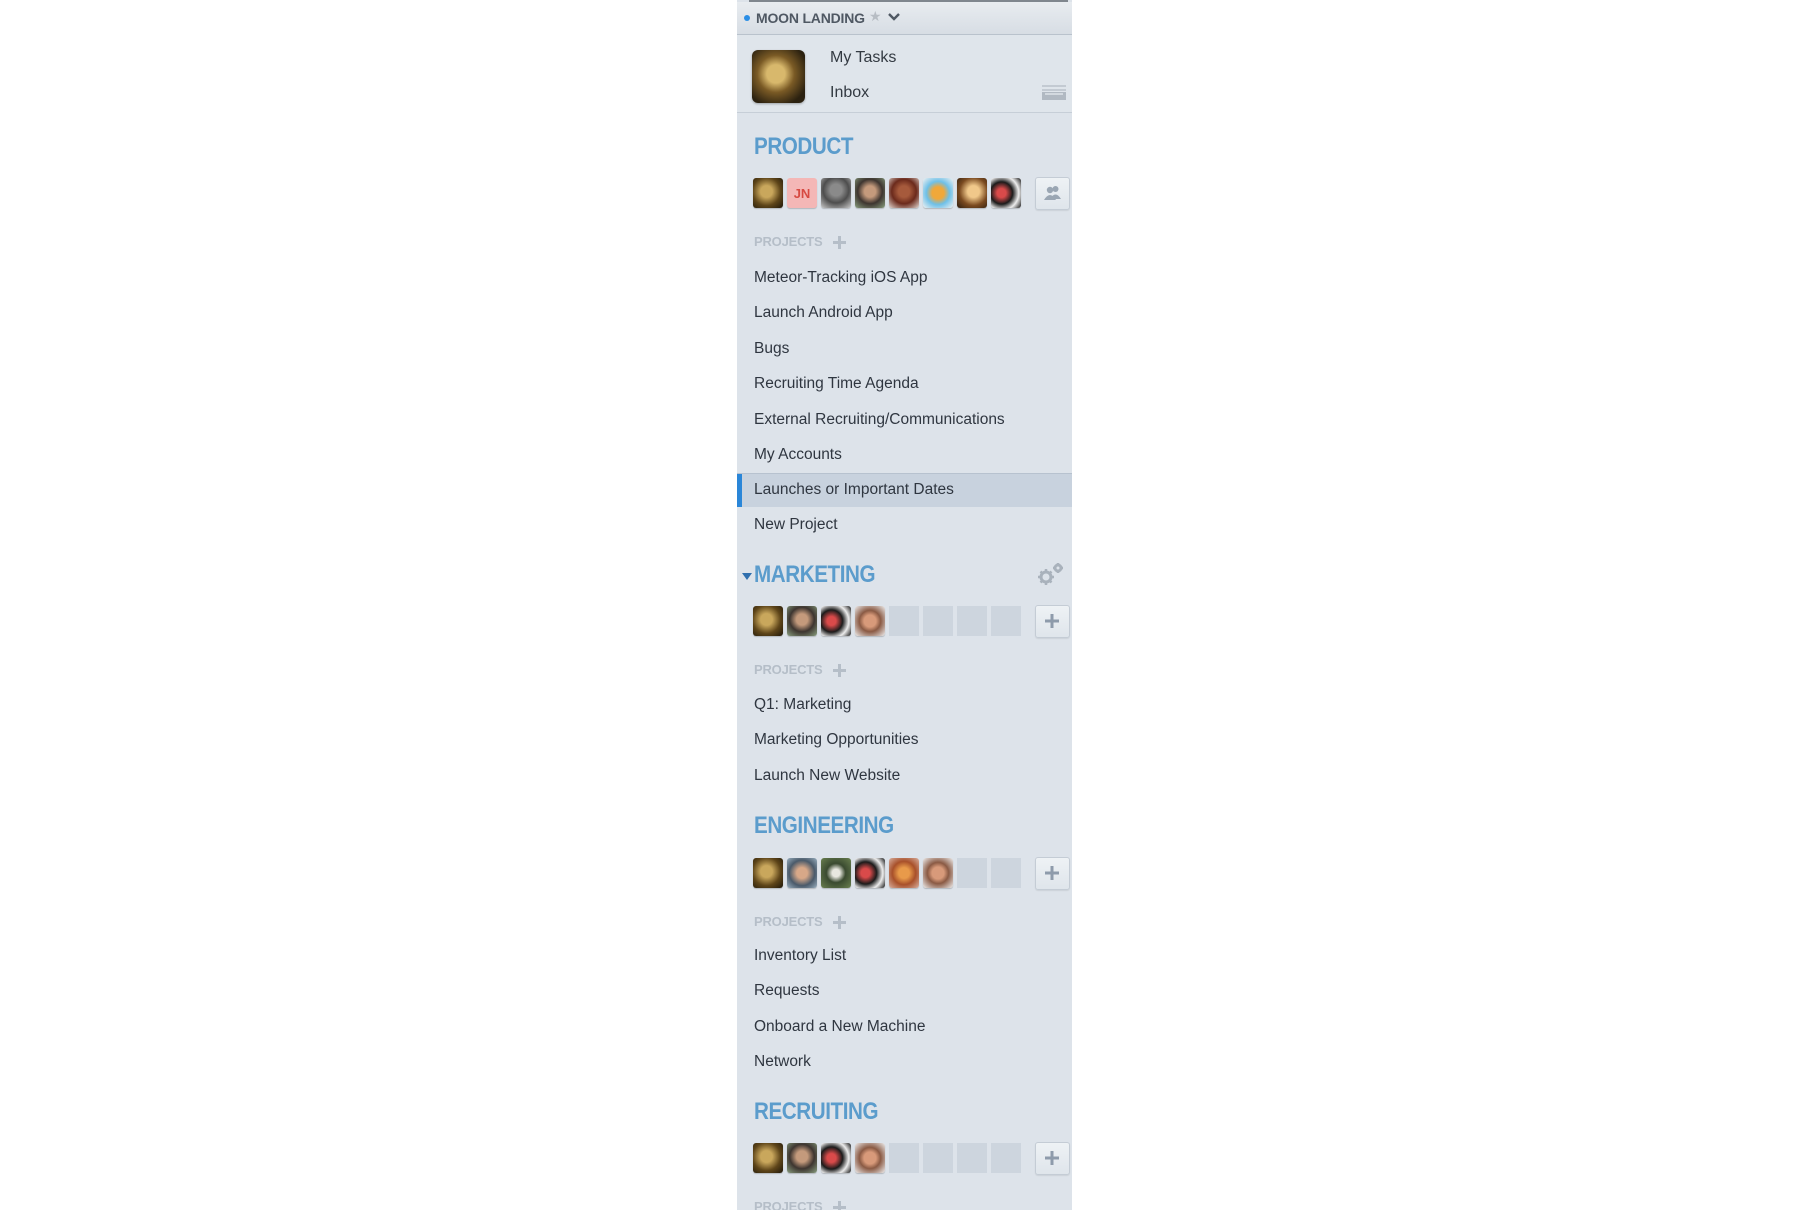 Image resolution: width=1800 pixels, height=1210 pixels. Describe the element at coordinates (887, 1158) in the screenshot. I see `team-members-recruiting` at that location.